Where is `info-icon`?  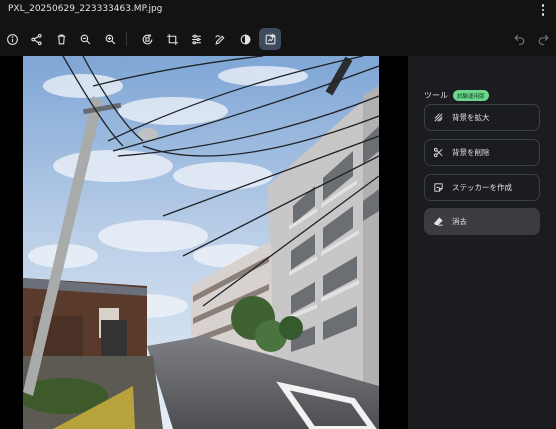
info-icon is located at coordinates (12, 39).